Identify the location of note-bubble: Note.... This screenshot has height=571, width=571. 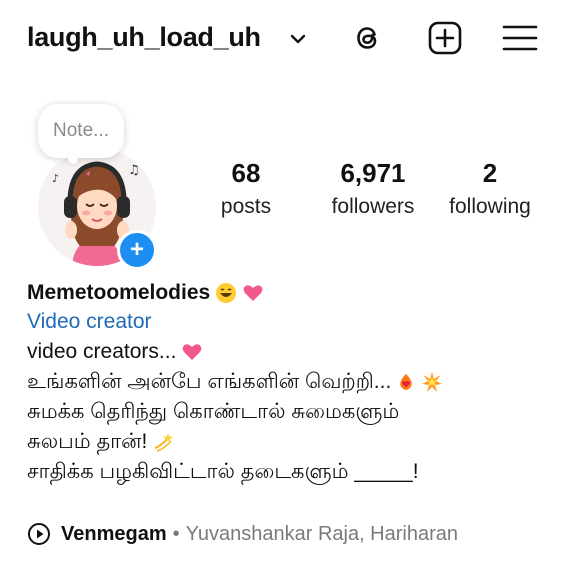
(81, 131).